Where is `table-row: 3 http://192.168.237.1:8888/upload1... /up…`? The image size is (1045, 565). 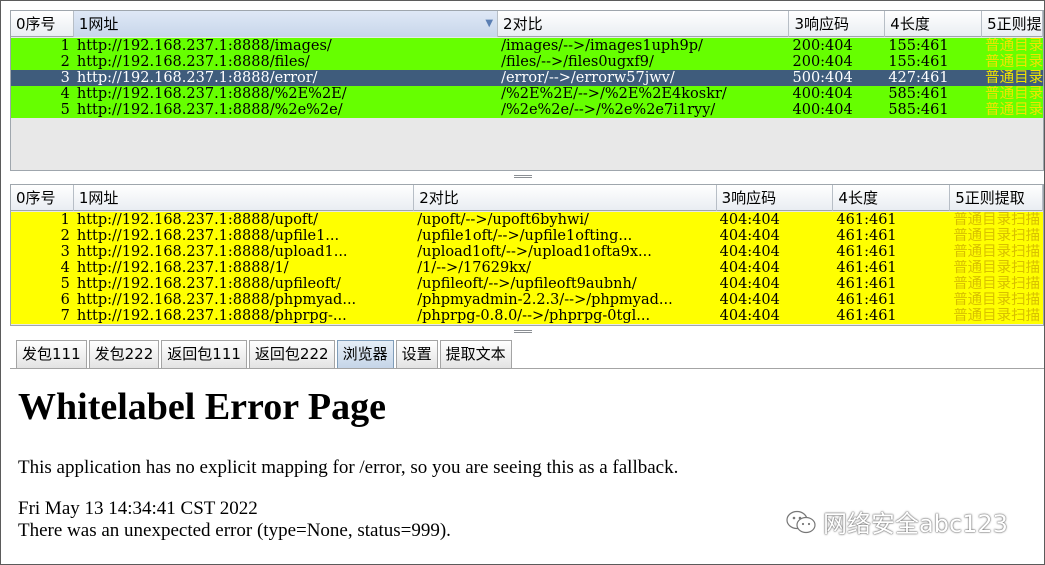
table-row: 3 http://192.168.237.1:8888/upload1... /up… is located at coordinates (527, 252).